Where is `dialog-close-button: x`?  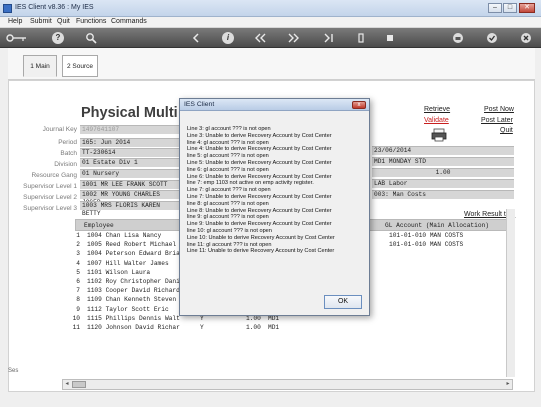
dialog-close-button: x is located at coordinates (359, 105).